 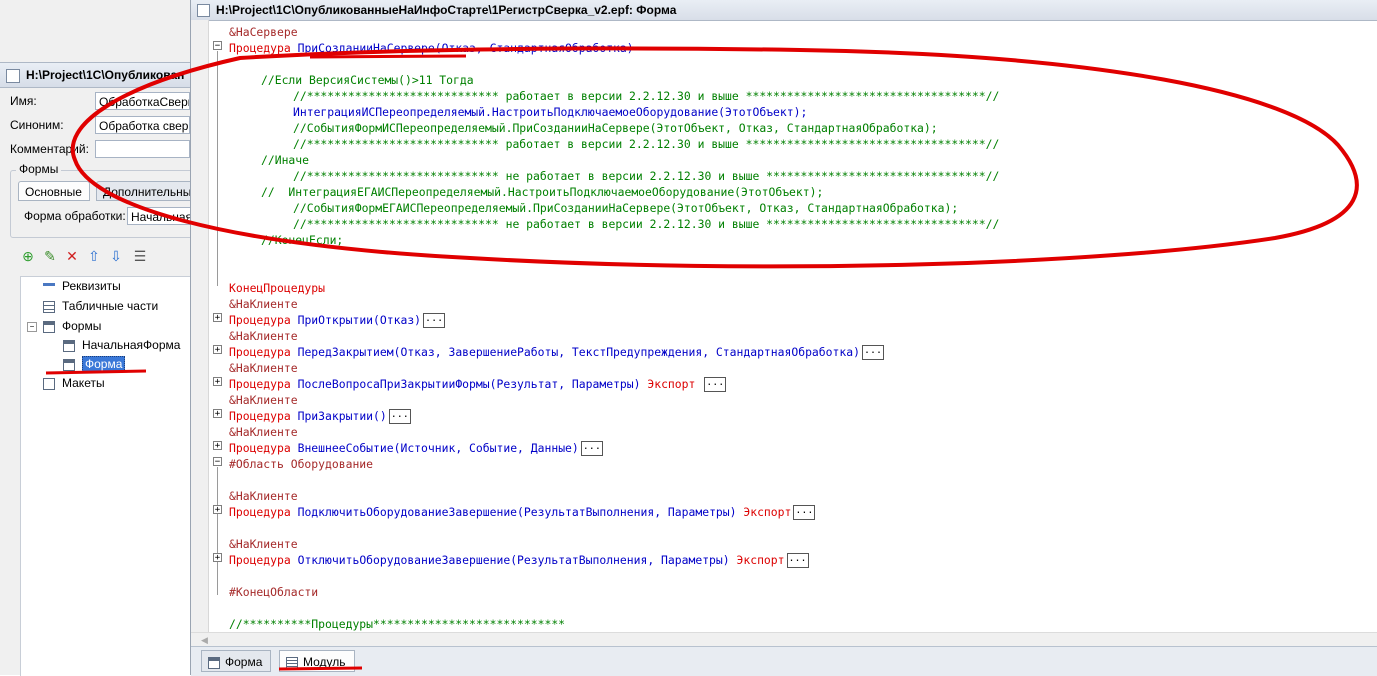 What do you see at coordinates (142, 125) in the screenshot?
I see `synonym-field: Обработка сверка` at bounding box center [142, 125].